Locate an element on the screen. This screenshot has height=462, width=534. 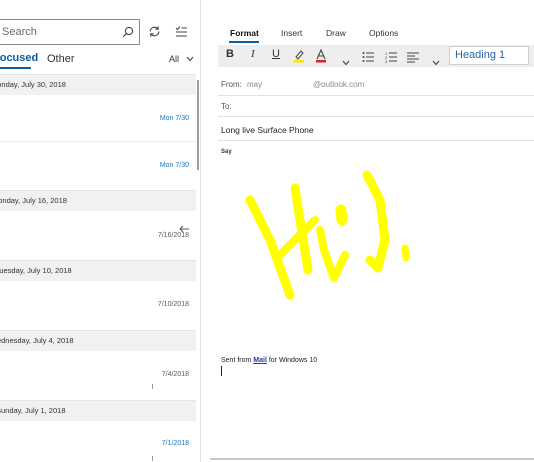
message-date: 7/1/2018 is located at coordinates (175, 443).